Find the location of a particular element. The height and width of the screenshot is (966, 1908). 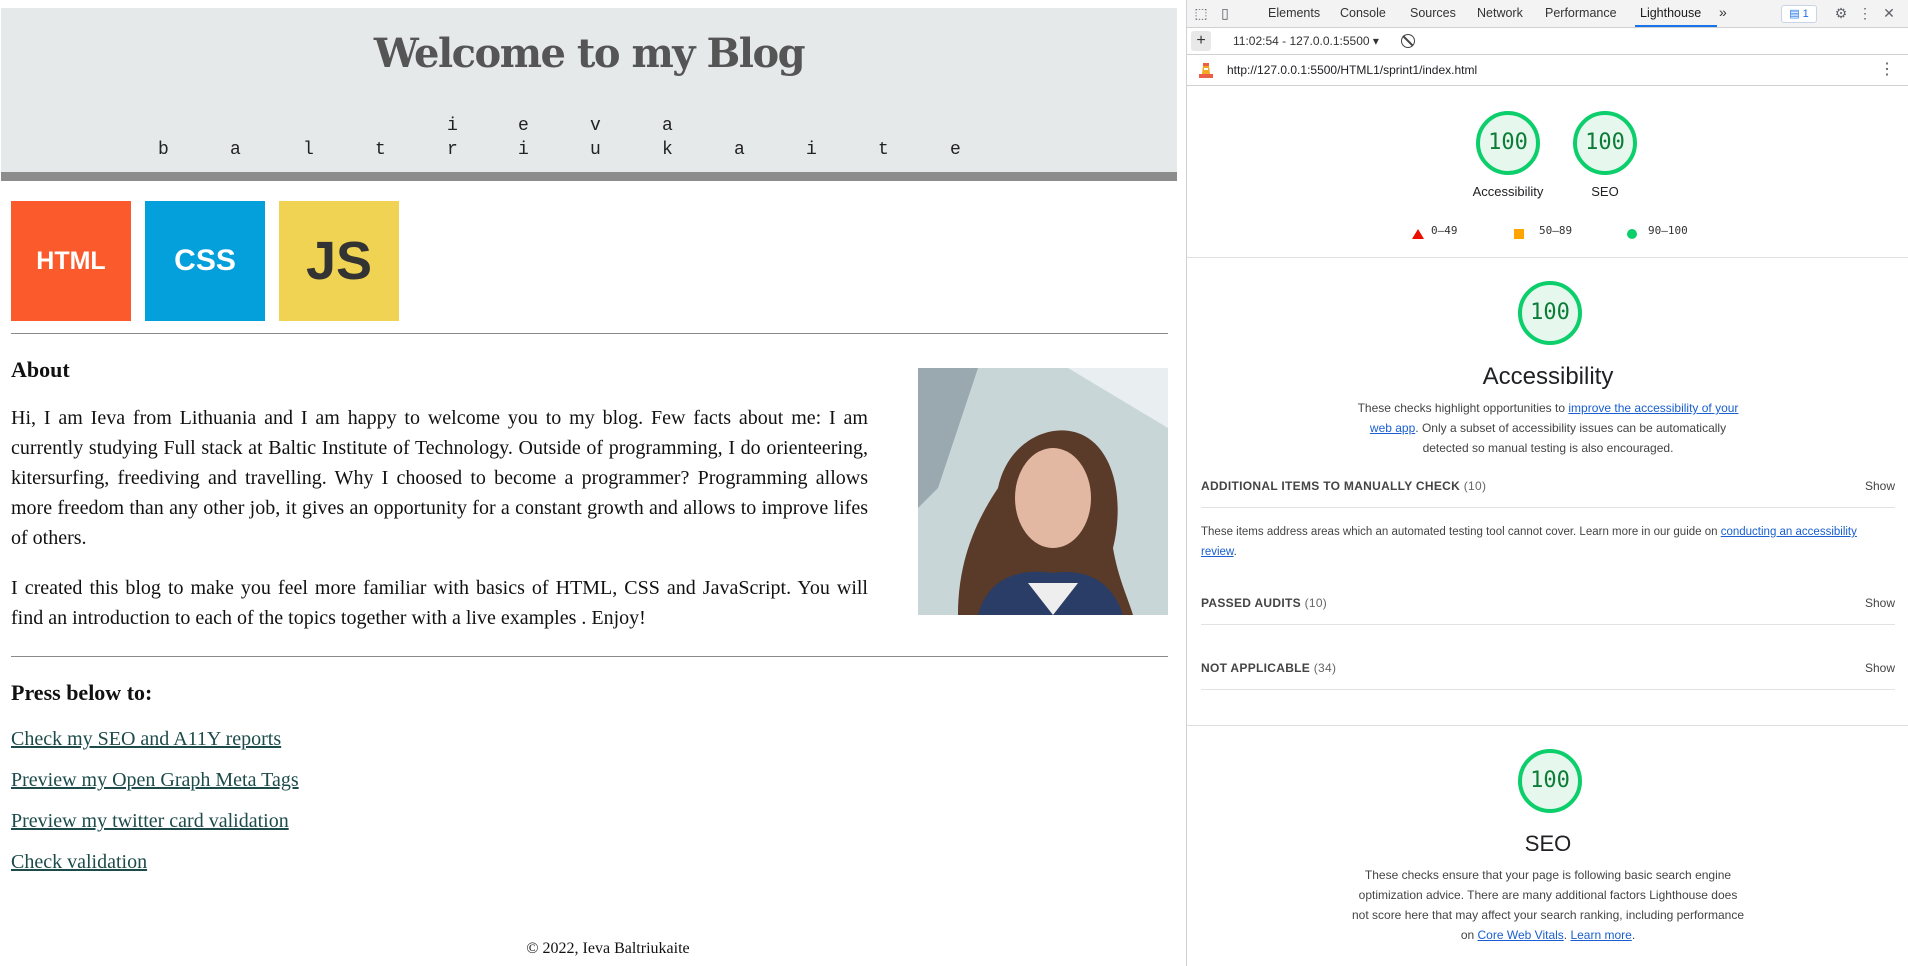

tab-elements: Elements is located at coordinates (1294, 13).